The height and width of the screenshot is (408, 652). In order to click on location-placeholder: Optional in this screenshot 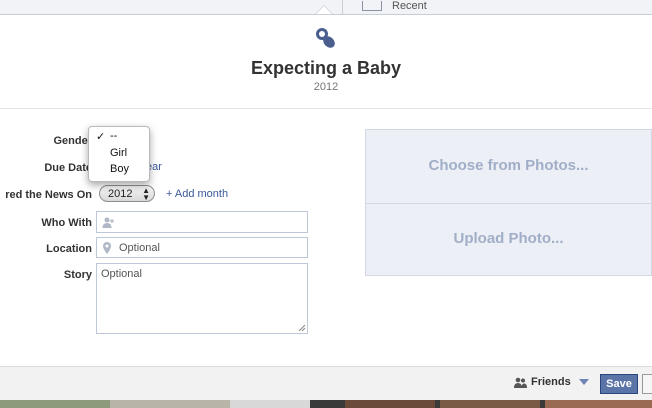, I will do `click(139, 248)`.